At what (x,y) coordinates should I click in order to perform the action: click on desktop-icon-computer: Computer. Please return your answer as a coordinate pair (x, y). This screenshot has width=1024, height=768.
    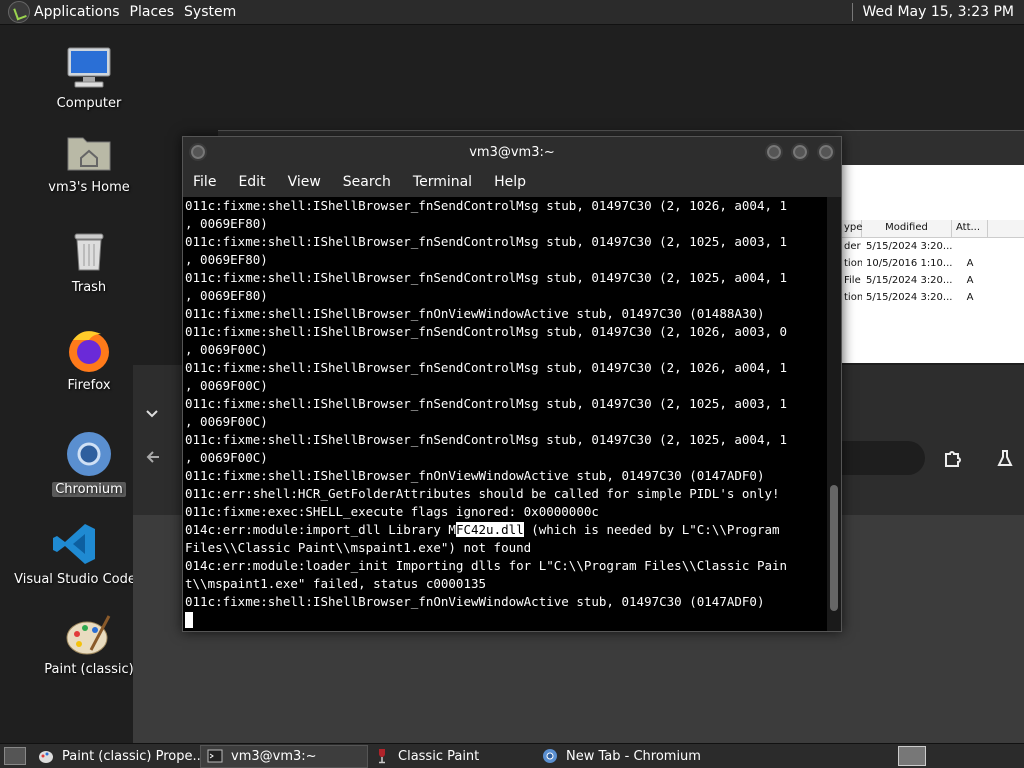
    Looking at the image, I should click on (89, 77).